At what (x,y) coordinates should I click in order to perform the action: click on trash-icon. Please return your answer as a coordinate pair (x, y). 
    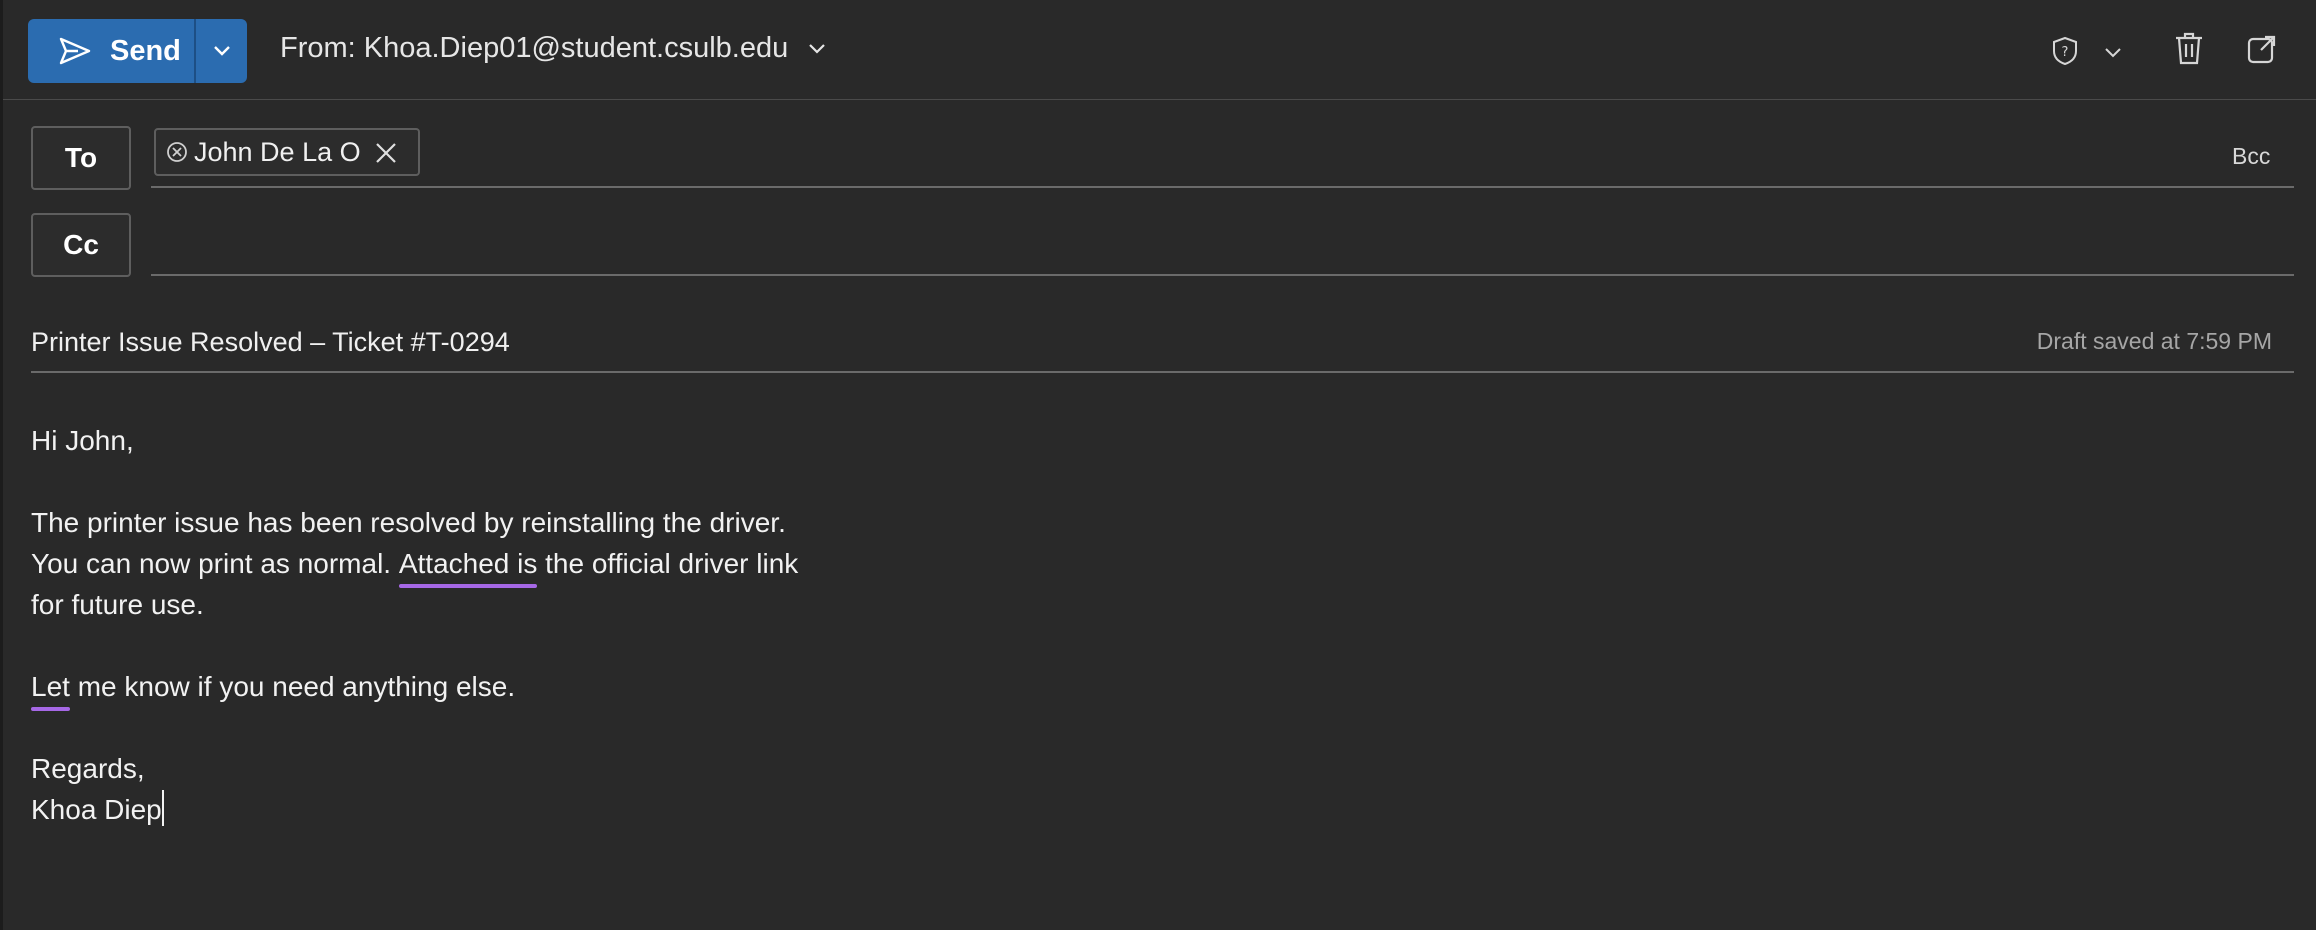
    Looking at the image, I should click on (2189, 48).